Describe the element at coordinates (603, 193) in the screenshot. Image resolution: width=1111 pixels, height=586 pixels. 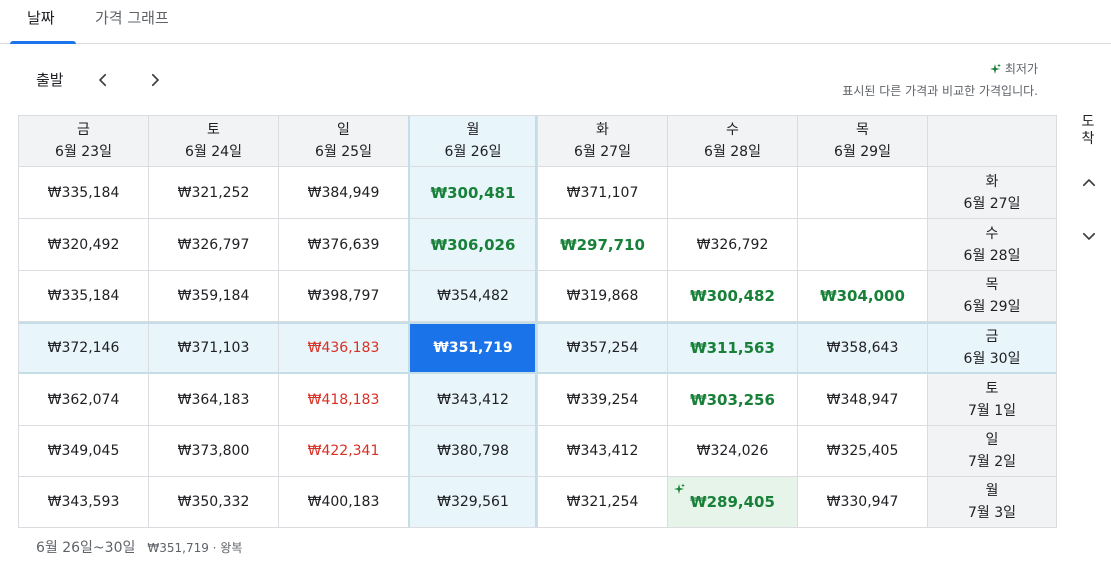
I see `price-cell: ₩371,107` at that location.